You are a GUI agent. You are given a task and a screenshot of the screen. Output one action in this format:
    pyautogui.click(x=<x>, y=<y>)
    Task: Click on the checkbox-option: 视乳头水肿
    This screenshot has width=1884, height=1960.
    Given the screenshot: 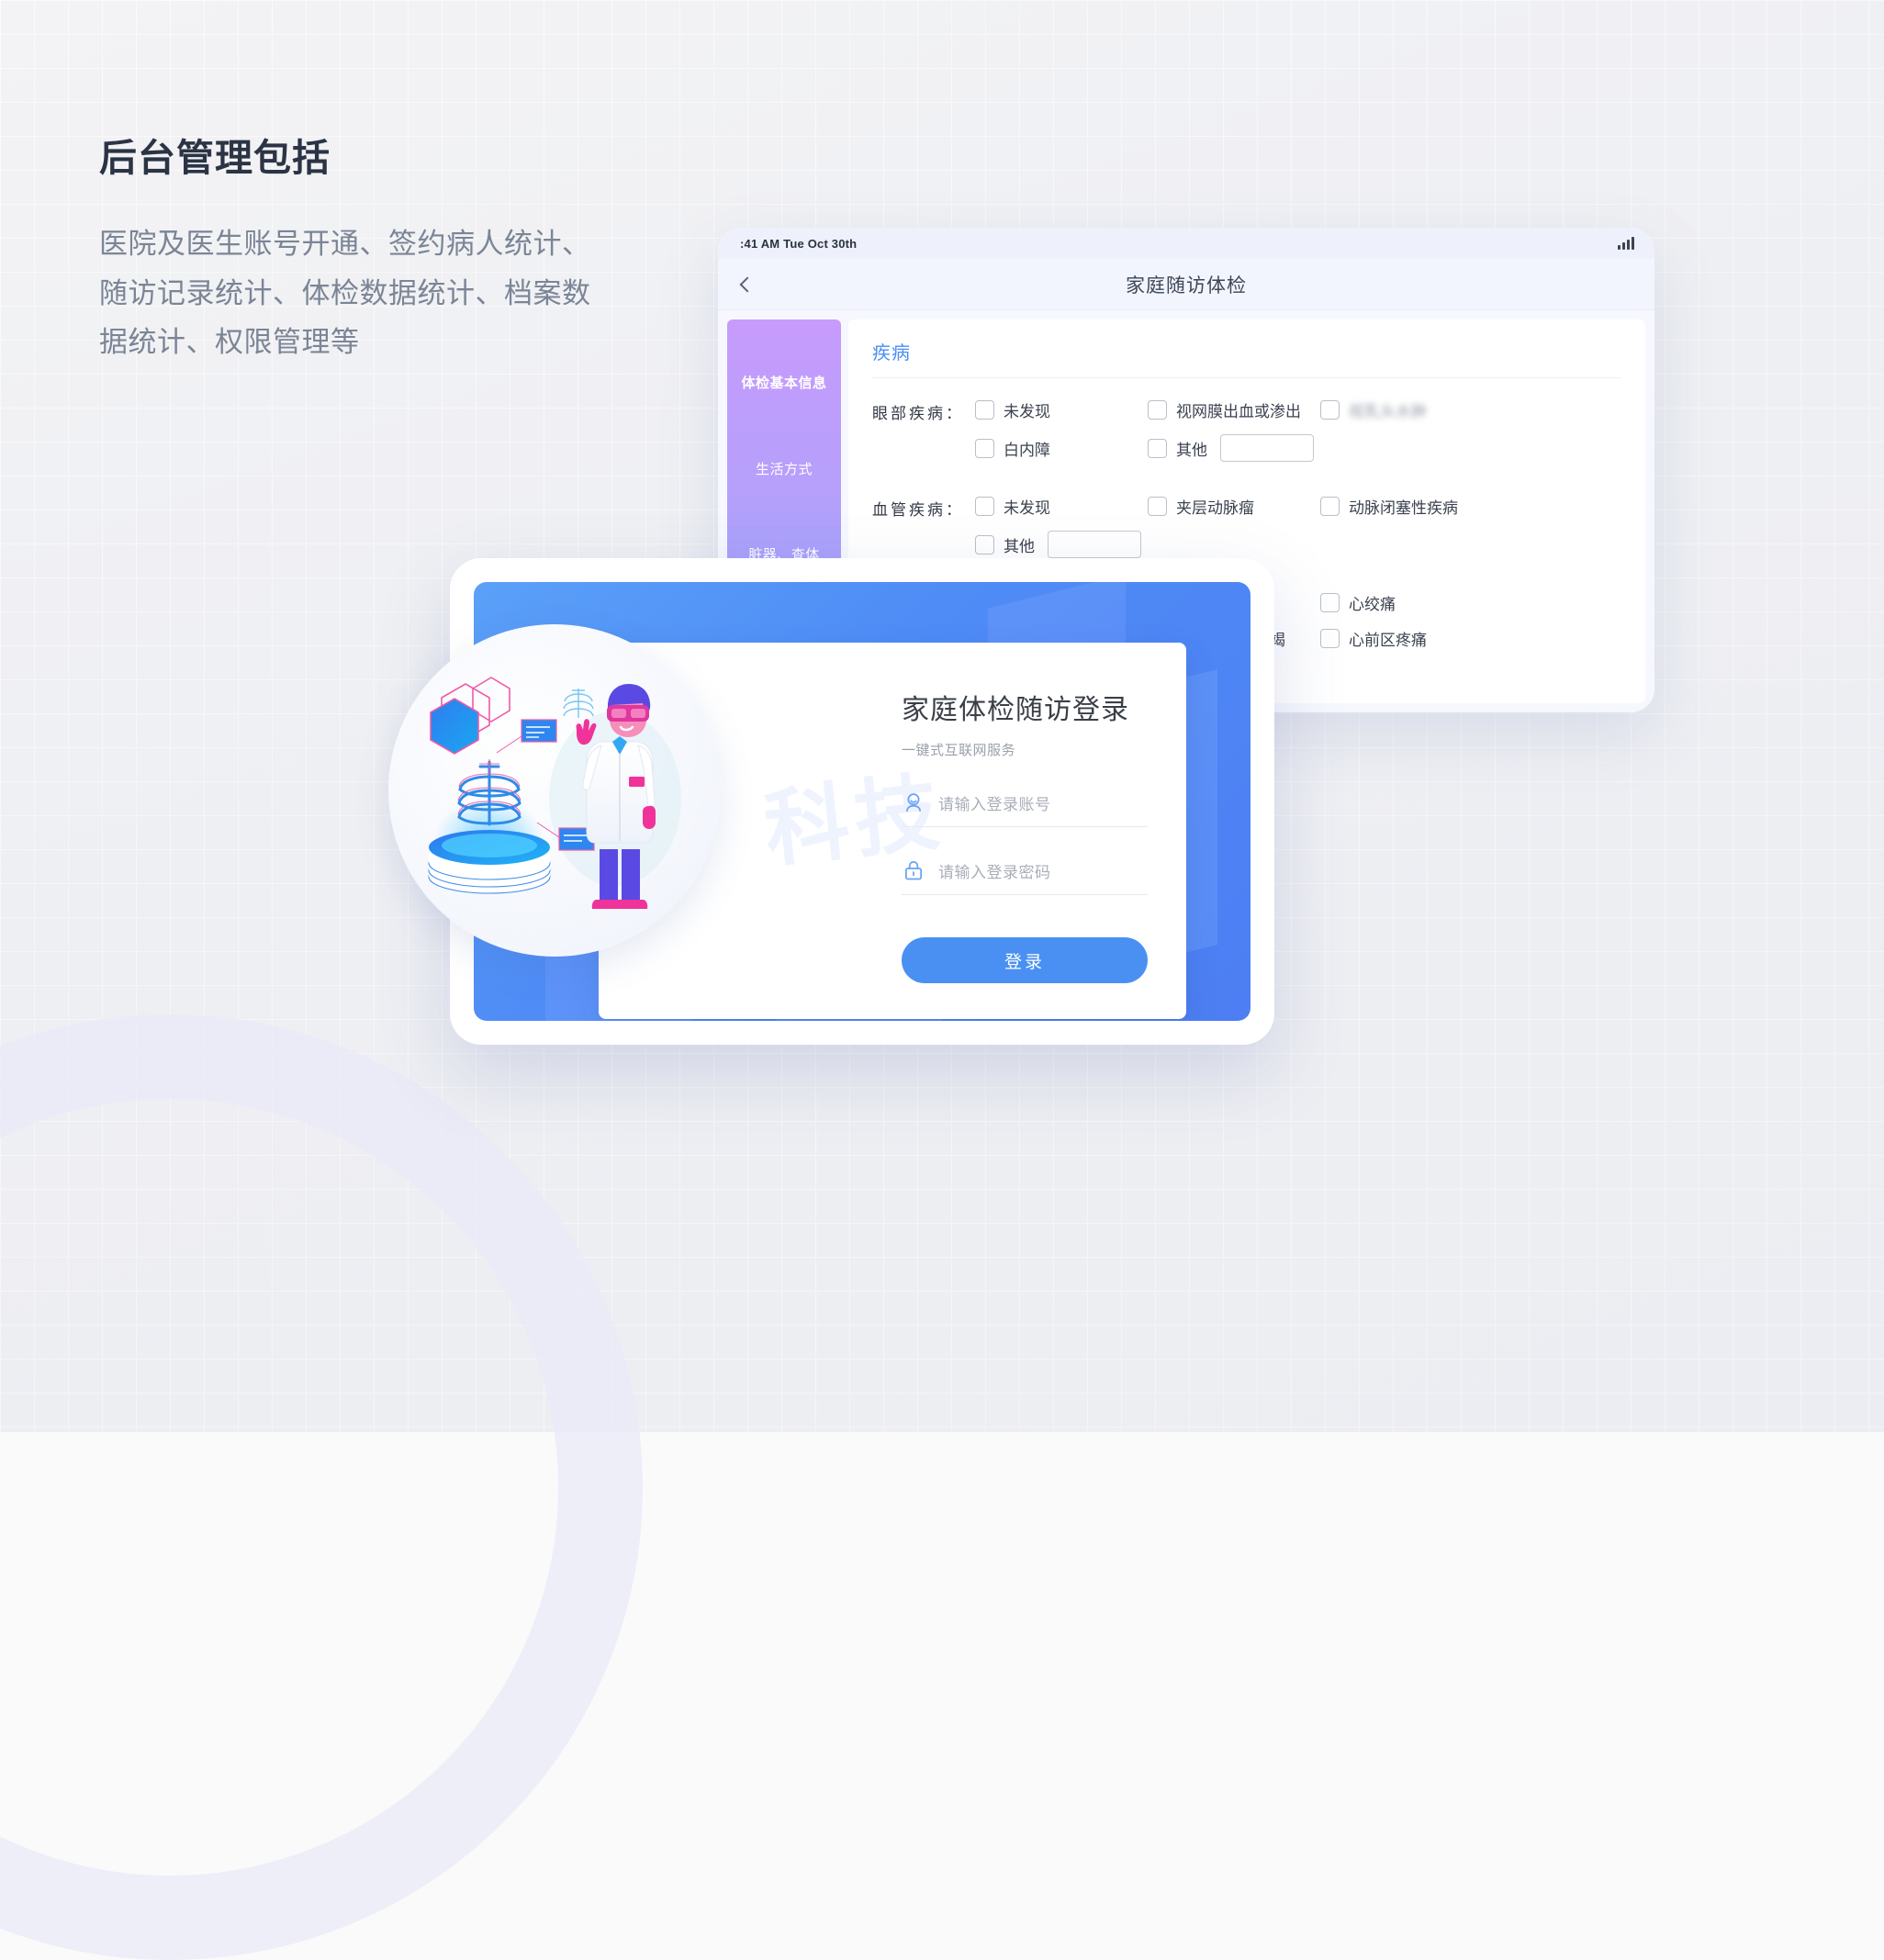 What is the action you would take?
    pyautogui.click(x=1406, y=409)
    